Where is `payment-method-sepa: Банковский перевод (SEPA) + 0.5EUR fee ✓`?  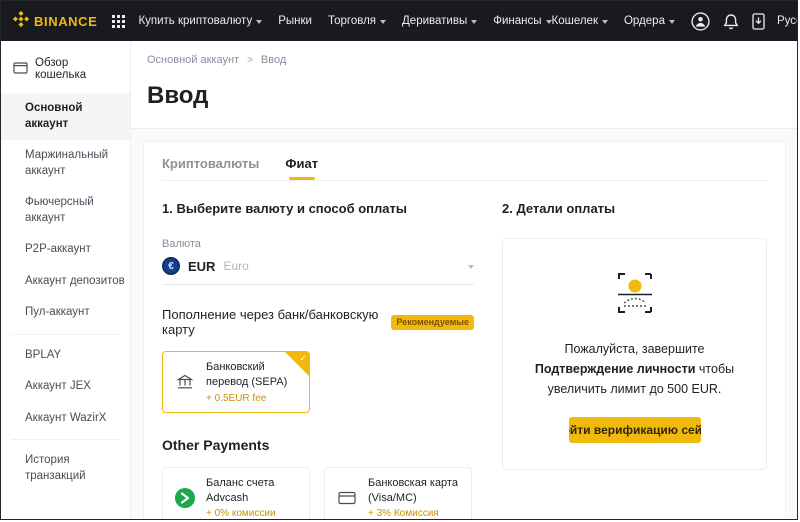 payment-method-sepa: Банковский перевод (SEPA) + 0.5EUR fee ✓ is located at coordinates (236, 382).